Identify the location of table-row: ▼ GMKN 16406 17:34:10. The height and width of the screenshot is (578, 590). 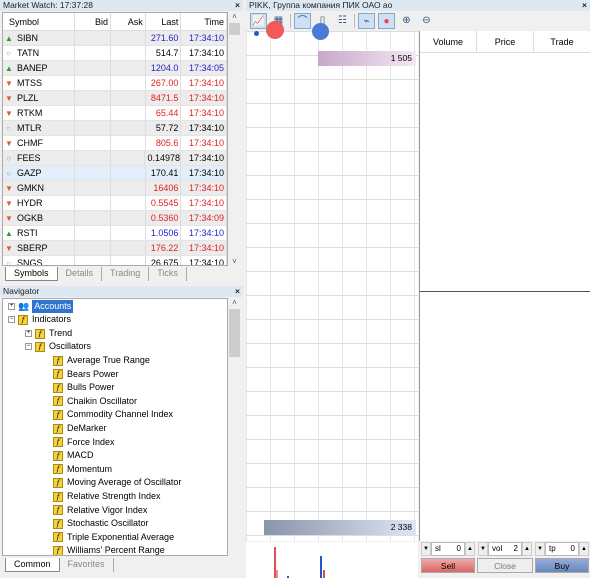
(115, 188).